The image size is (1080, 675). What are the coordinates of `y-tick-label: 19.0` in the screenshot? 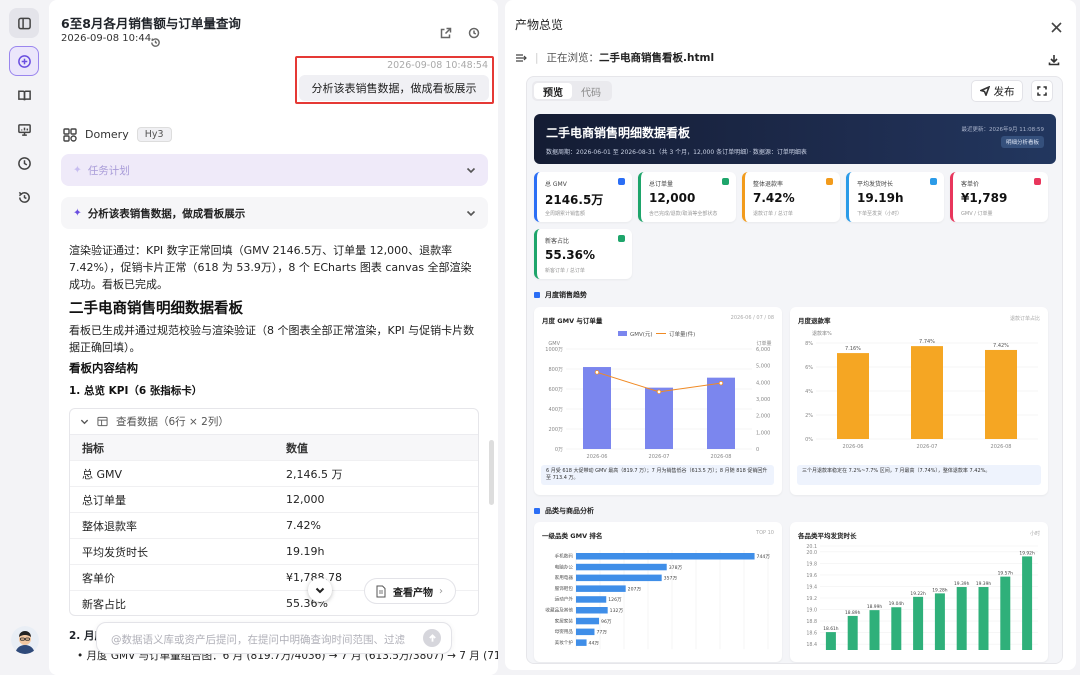 It's located at (811, 611).